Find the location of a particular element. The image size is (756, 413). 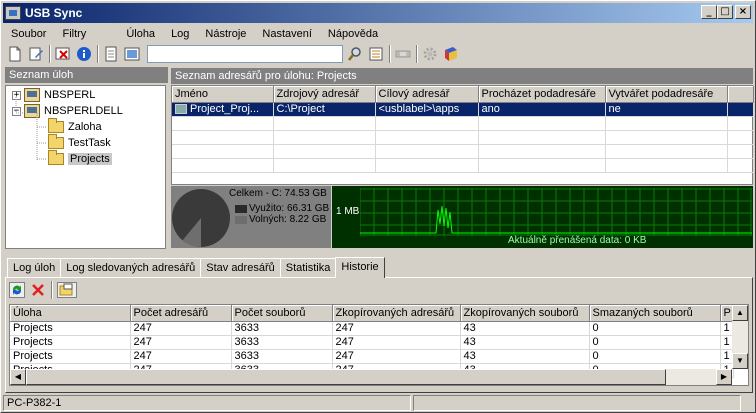

scroll-thumb is located at coordinates (346, 377).